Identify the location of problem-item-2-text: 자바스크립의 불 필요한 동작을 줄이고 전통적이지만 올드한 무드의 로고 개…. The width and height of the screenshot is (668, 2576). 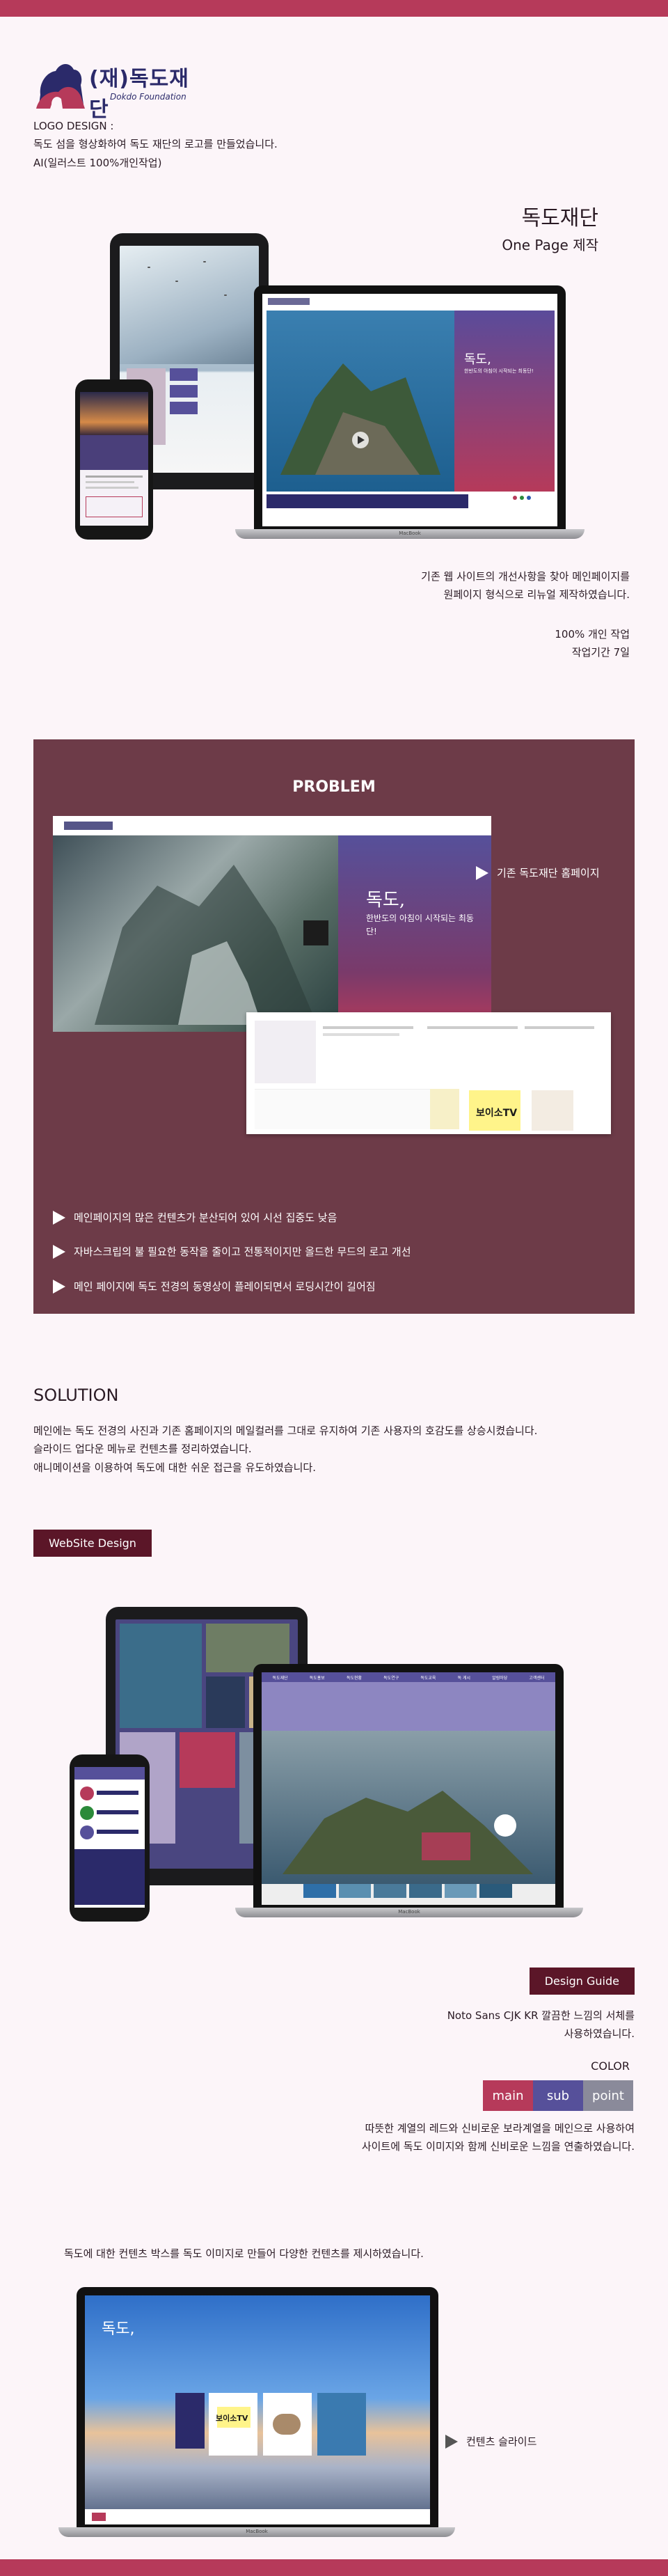
(242, 1252).